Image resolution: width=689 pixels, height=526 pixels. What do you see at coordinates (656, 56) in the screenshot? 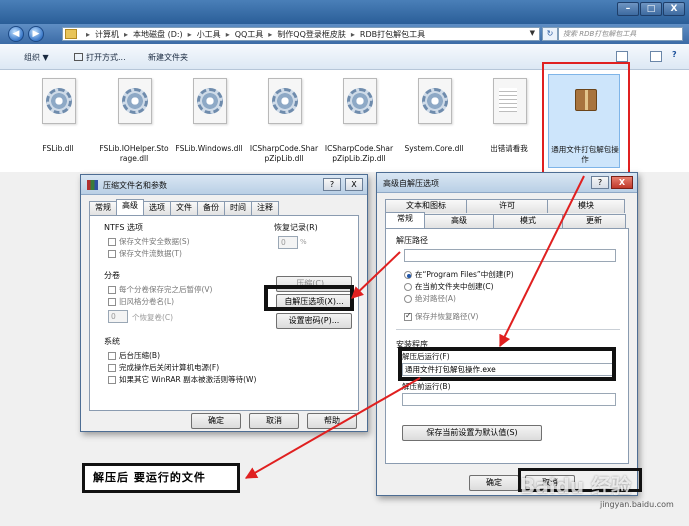
I see `preview-pane-icon` at bounding box center [656, 56].